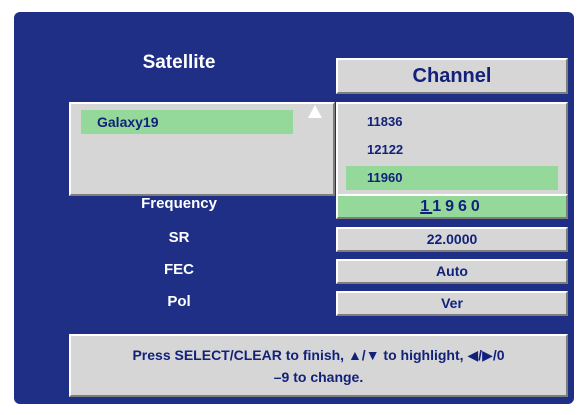 Image resolution: width=588 pixels, height=415 pixels. Describe the element at coordinates (179, 269) in the screenshot. I see `fec-label: FEC` at that location.